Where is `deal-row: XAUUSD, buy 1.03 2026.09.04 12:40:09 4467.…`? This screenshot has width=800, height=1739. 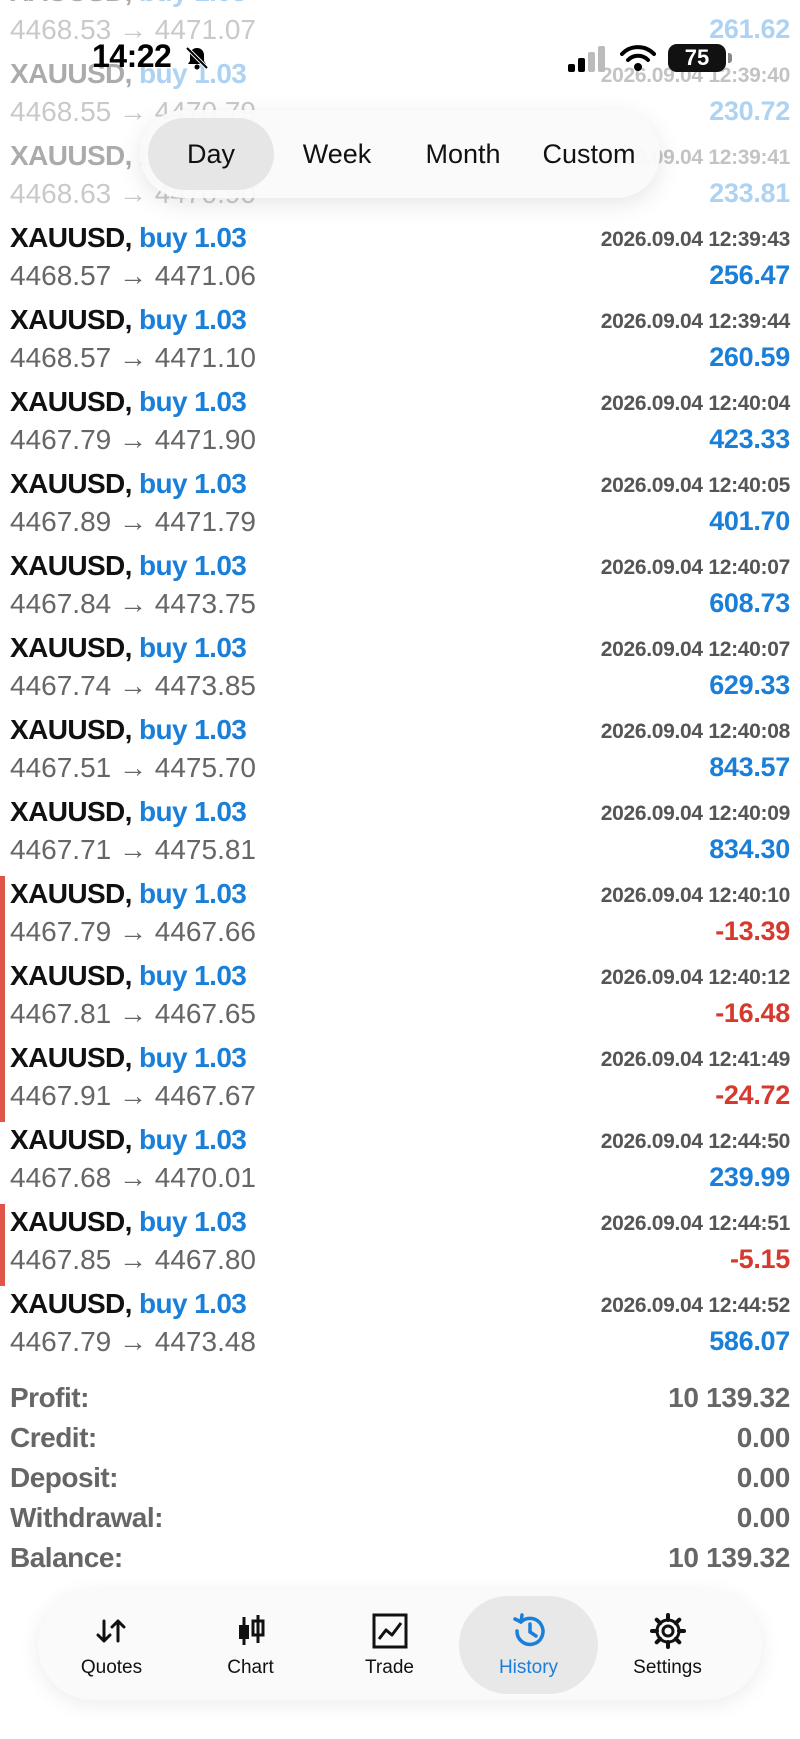 deal-row: XAUUSD, buy 1.03 2026.09.04 12:40:09 4467.… is located at coordinates (400, 835).